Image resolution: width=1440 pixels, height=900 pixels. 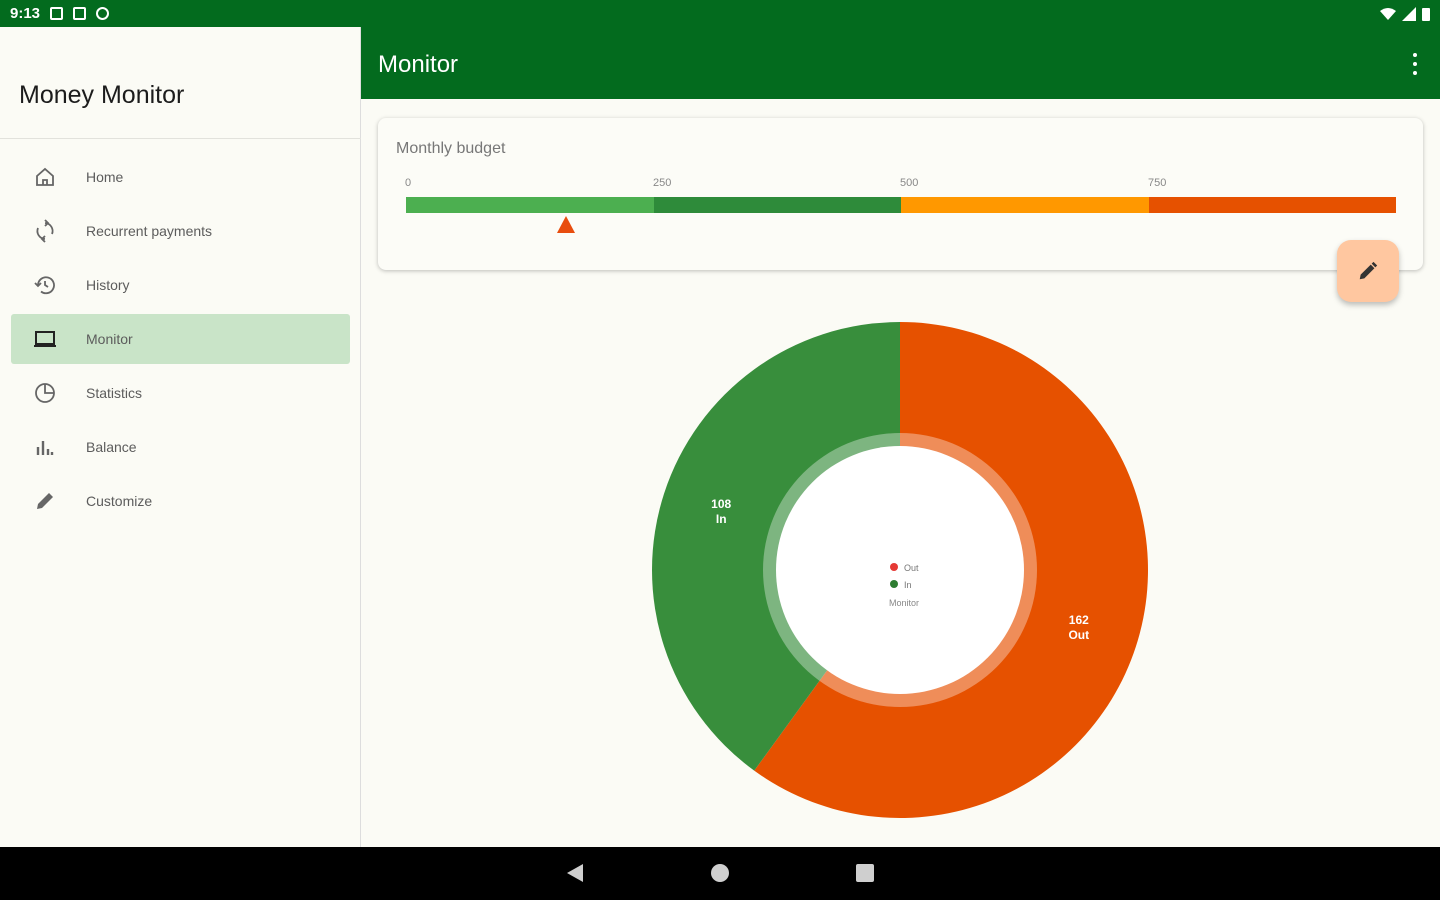 What do you see at coordinates (894, 567) in the screenshot?
I see `legend-out-dot` at bounding box center [894, 567].